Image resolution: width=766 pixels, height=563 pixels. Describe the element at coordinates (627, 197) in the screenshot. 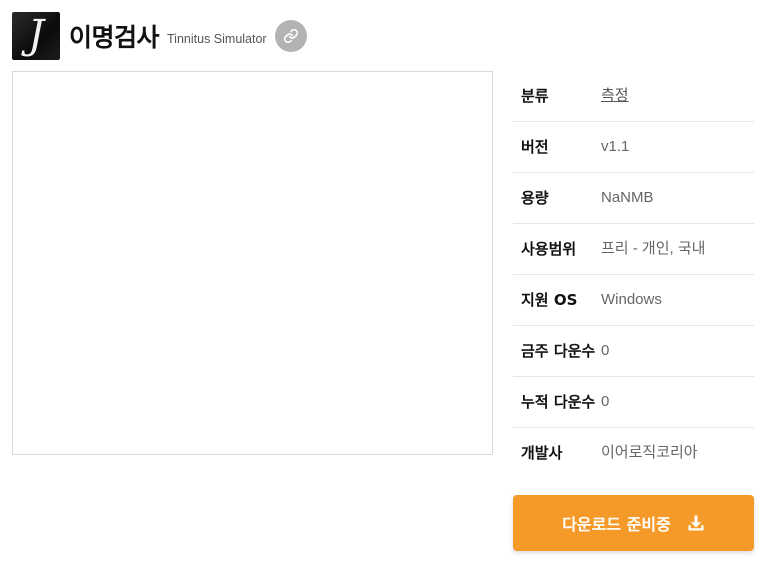

I see `info-value: NaNMB` at that location.